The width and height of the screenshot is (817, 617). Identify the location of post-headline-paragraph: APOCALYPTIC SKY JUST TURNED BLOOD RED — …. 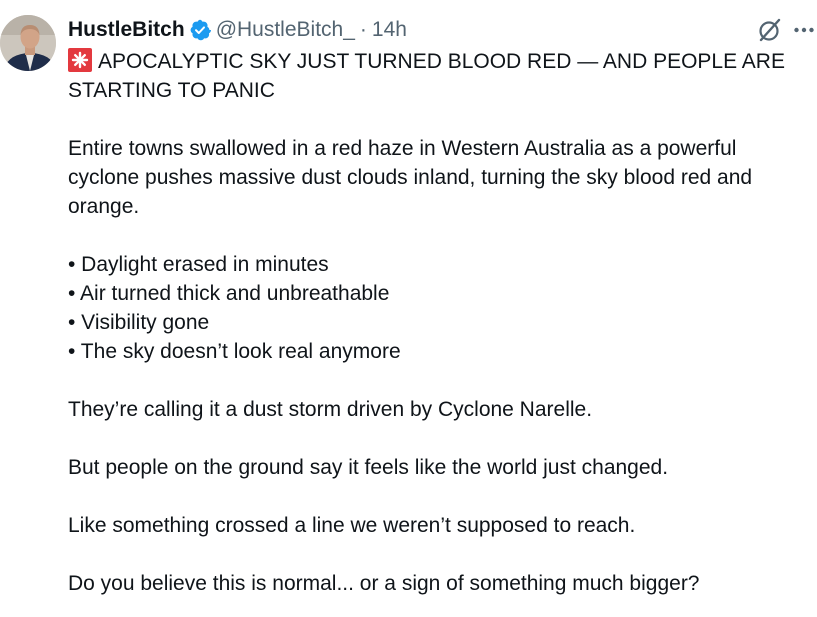
(438, 76).